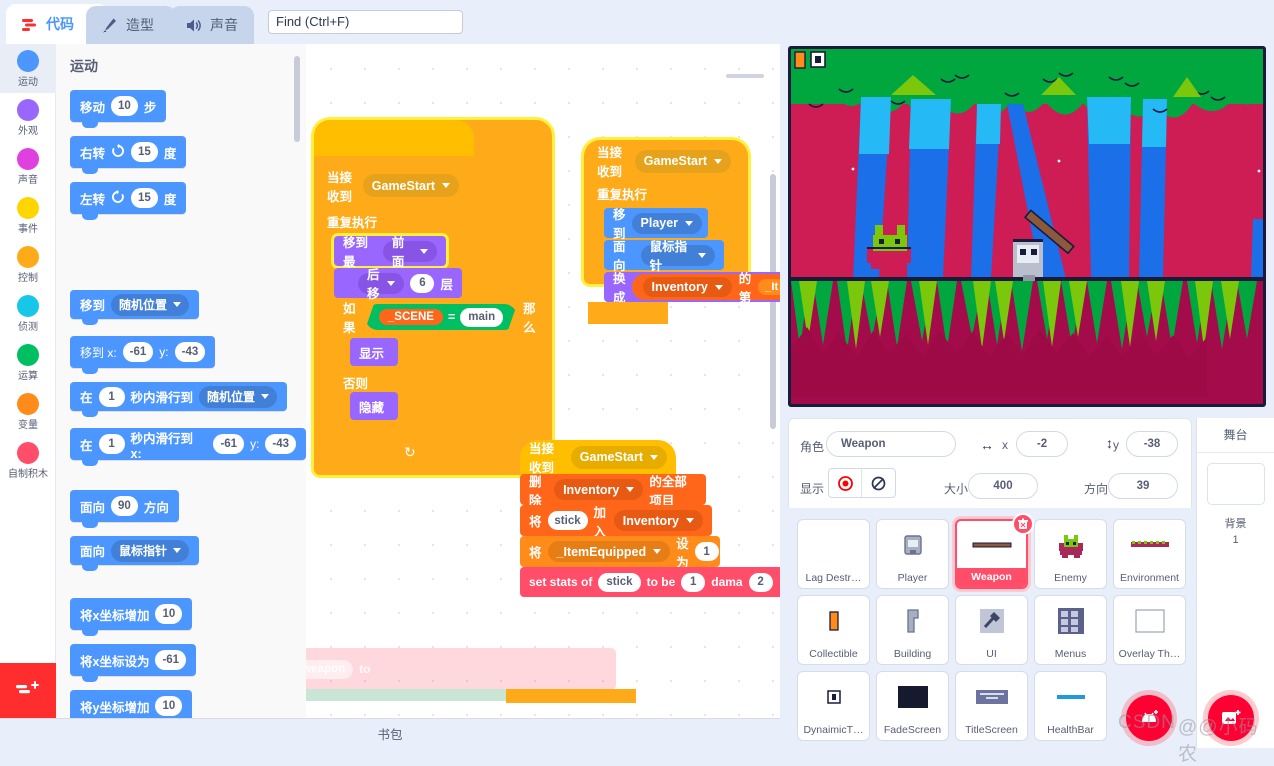  I want to click on palette-block-point-direction: 面向 90 方向, so click(124, 509).